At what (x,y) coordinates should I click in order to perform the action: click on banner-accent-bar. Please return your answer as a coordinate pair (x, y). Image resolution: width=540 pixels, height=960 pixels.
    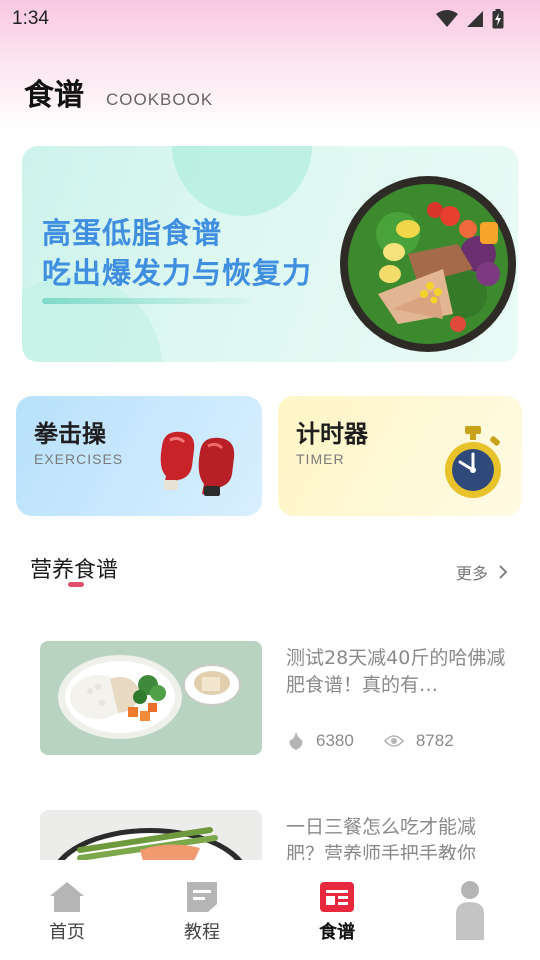
    Looking at the image, I should click on (147, 301).